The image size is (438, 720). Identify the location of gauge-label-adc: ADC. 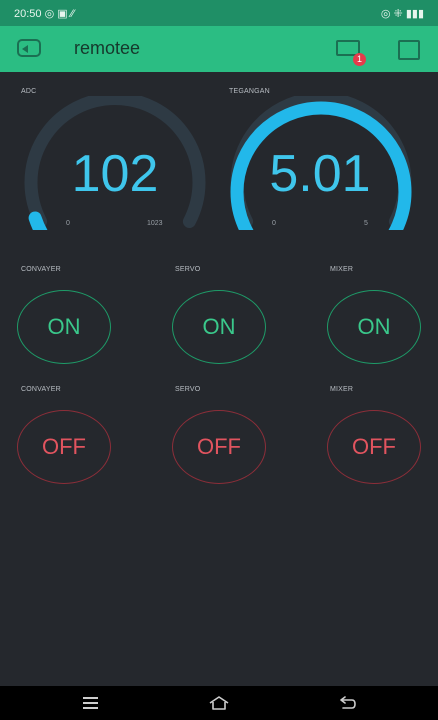
(29, 91).